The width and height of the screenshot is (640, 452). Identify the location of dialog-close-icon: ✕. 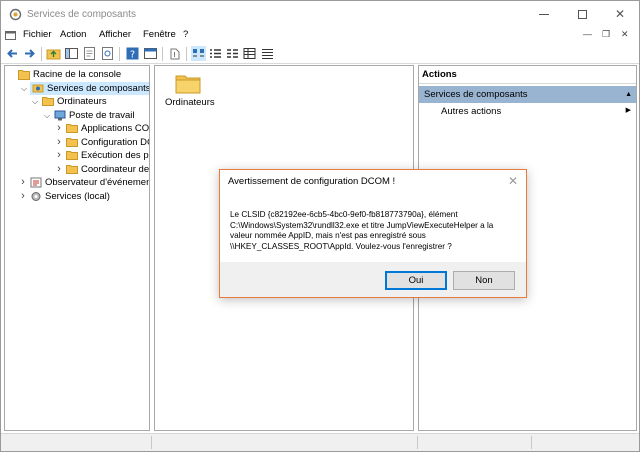
(513, 181).